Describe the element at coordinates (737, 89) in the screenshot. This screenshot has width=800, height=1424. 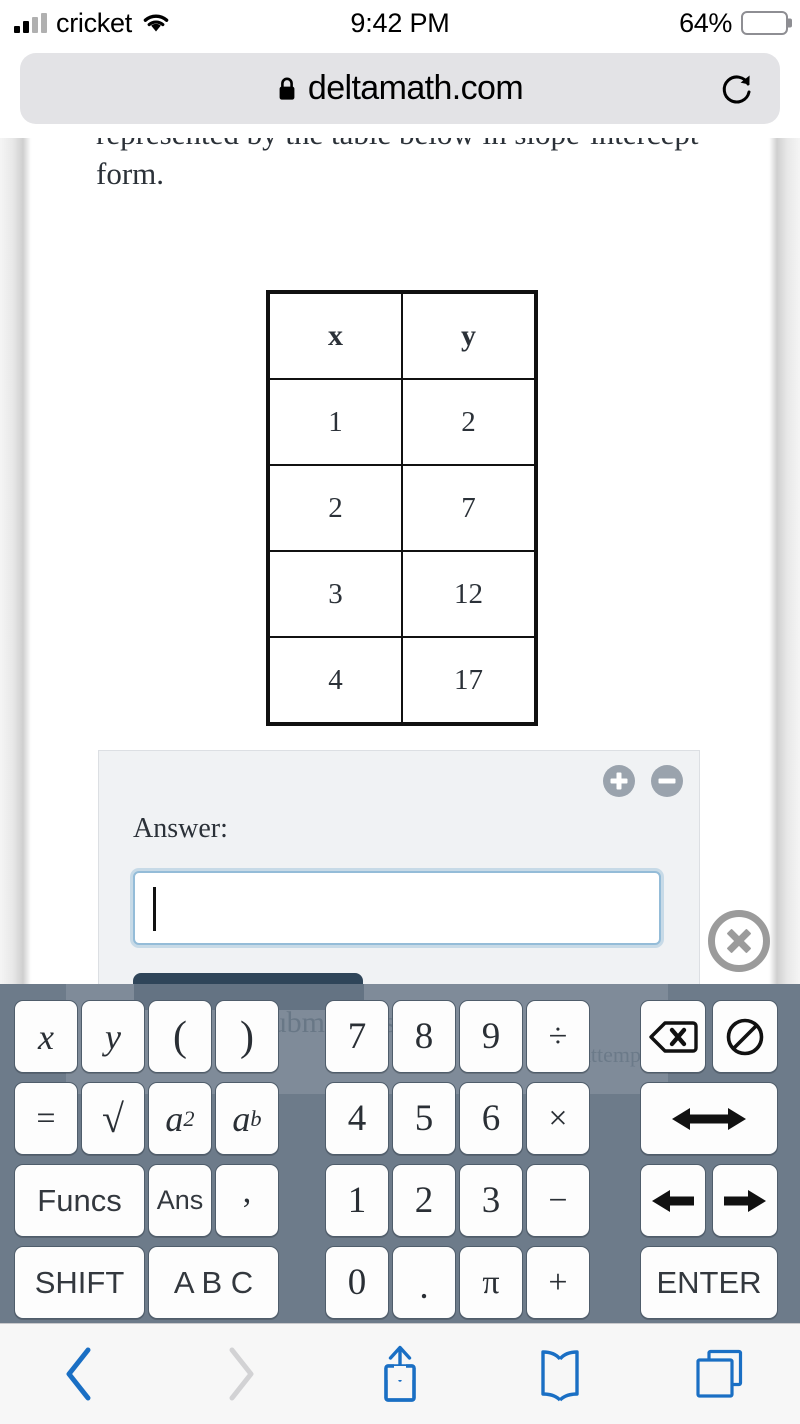
I see `reload-icon` at that location.